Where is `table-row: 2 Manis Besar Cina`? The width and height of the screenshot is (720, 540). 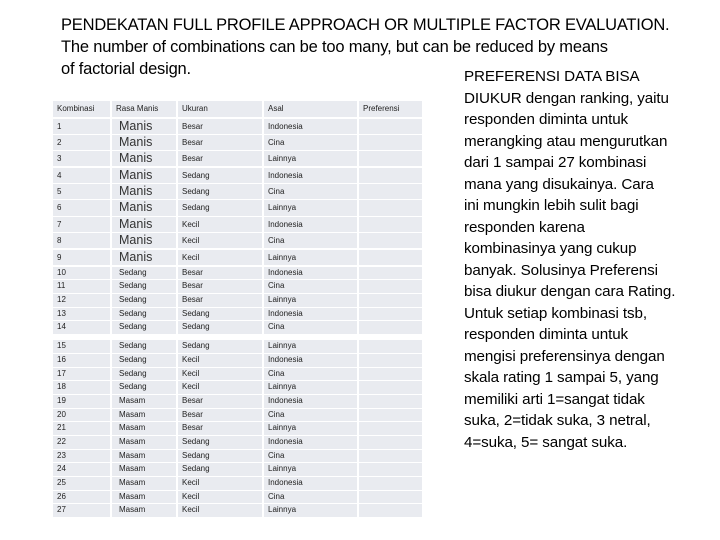
table-row: 2 Manis Besar Cina is located at coordinates (237, 142).